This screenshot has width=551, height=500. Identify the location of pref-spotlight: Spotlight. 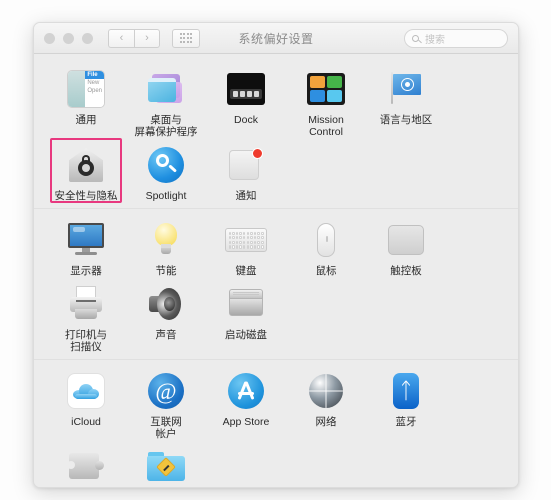
(166, 172).